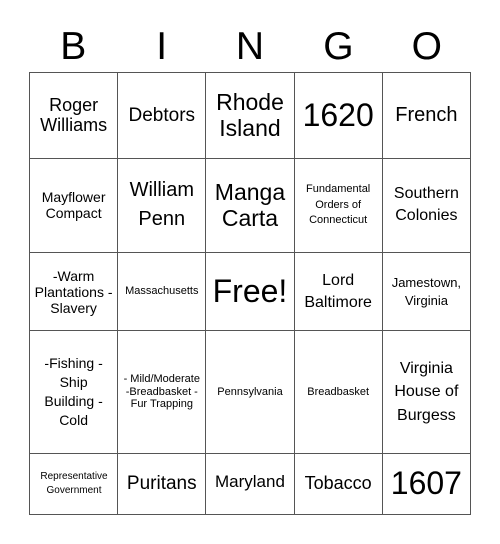 The image size is (500, 544). What do you see at coordinates (162, 205) in the screenshot?
I see `bingo-cell: William Penn` at bounding box center [162, 205].